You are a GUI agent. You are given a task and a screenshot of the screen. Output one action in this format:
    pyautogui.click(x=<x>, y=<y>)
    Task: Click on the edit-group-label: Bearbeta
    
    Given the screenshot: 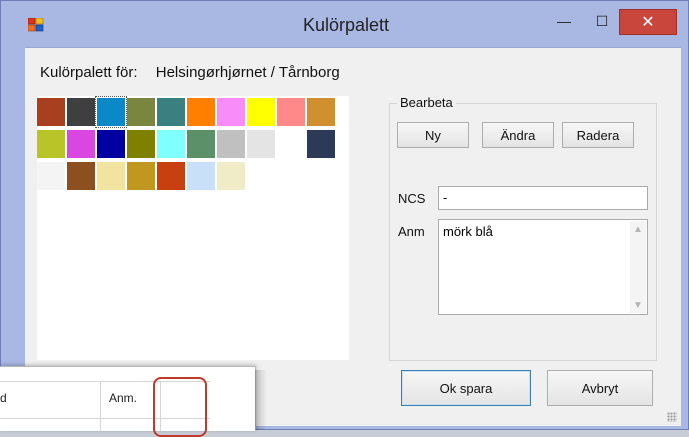 What is the action you would take?
    pyautogui.click(x=426, y=102)
    